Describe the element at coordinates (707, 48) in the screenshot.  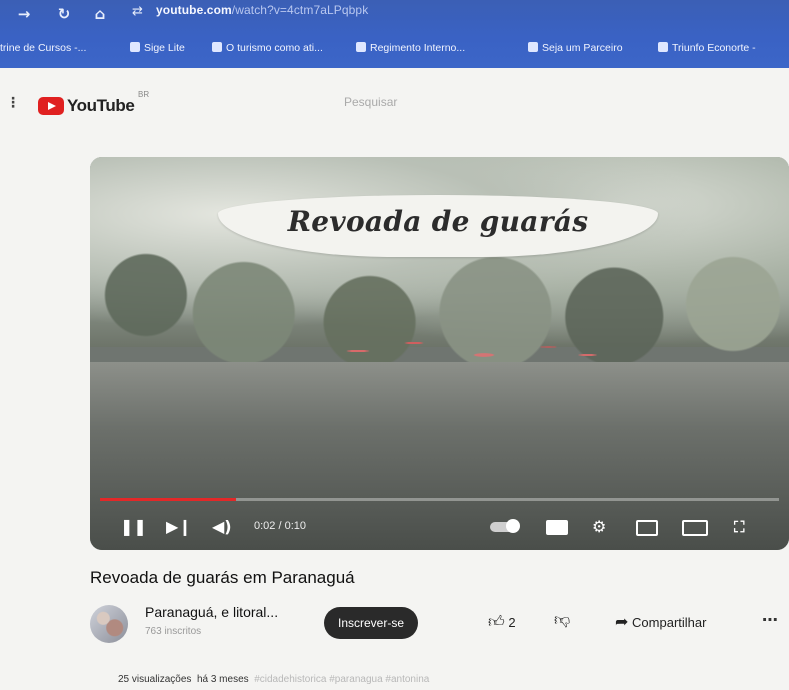
I see `bookmark-item: Triunfo Econorte -` at that location.